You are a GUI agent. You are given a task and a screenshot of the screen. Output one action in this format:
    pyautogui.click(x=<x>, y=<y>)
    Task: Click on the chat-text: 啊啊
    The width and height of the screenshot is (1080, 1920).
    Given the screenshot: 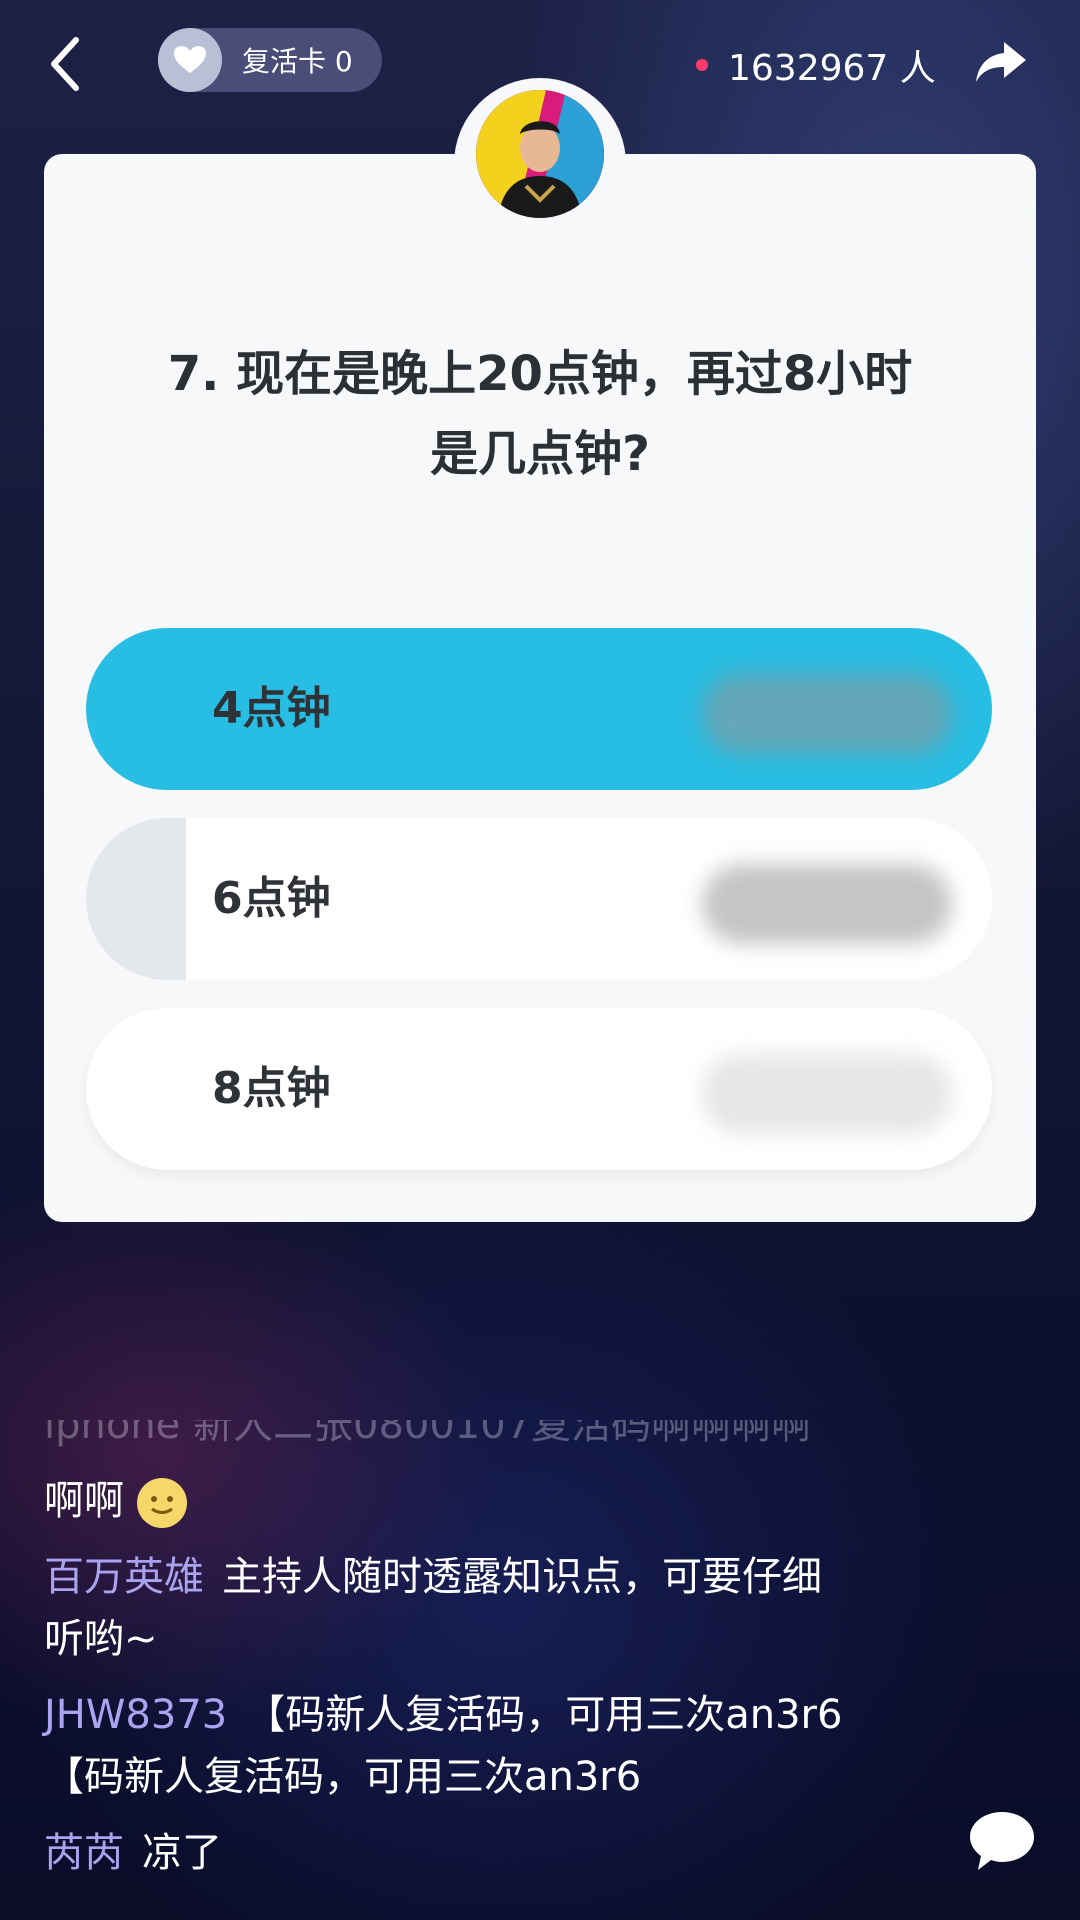 What is the action you would take?
    pyautogui.click(x=84, y=1501)
    